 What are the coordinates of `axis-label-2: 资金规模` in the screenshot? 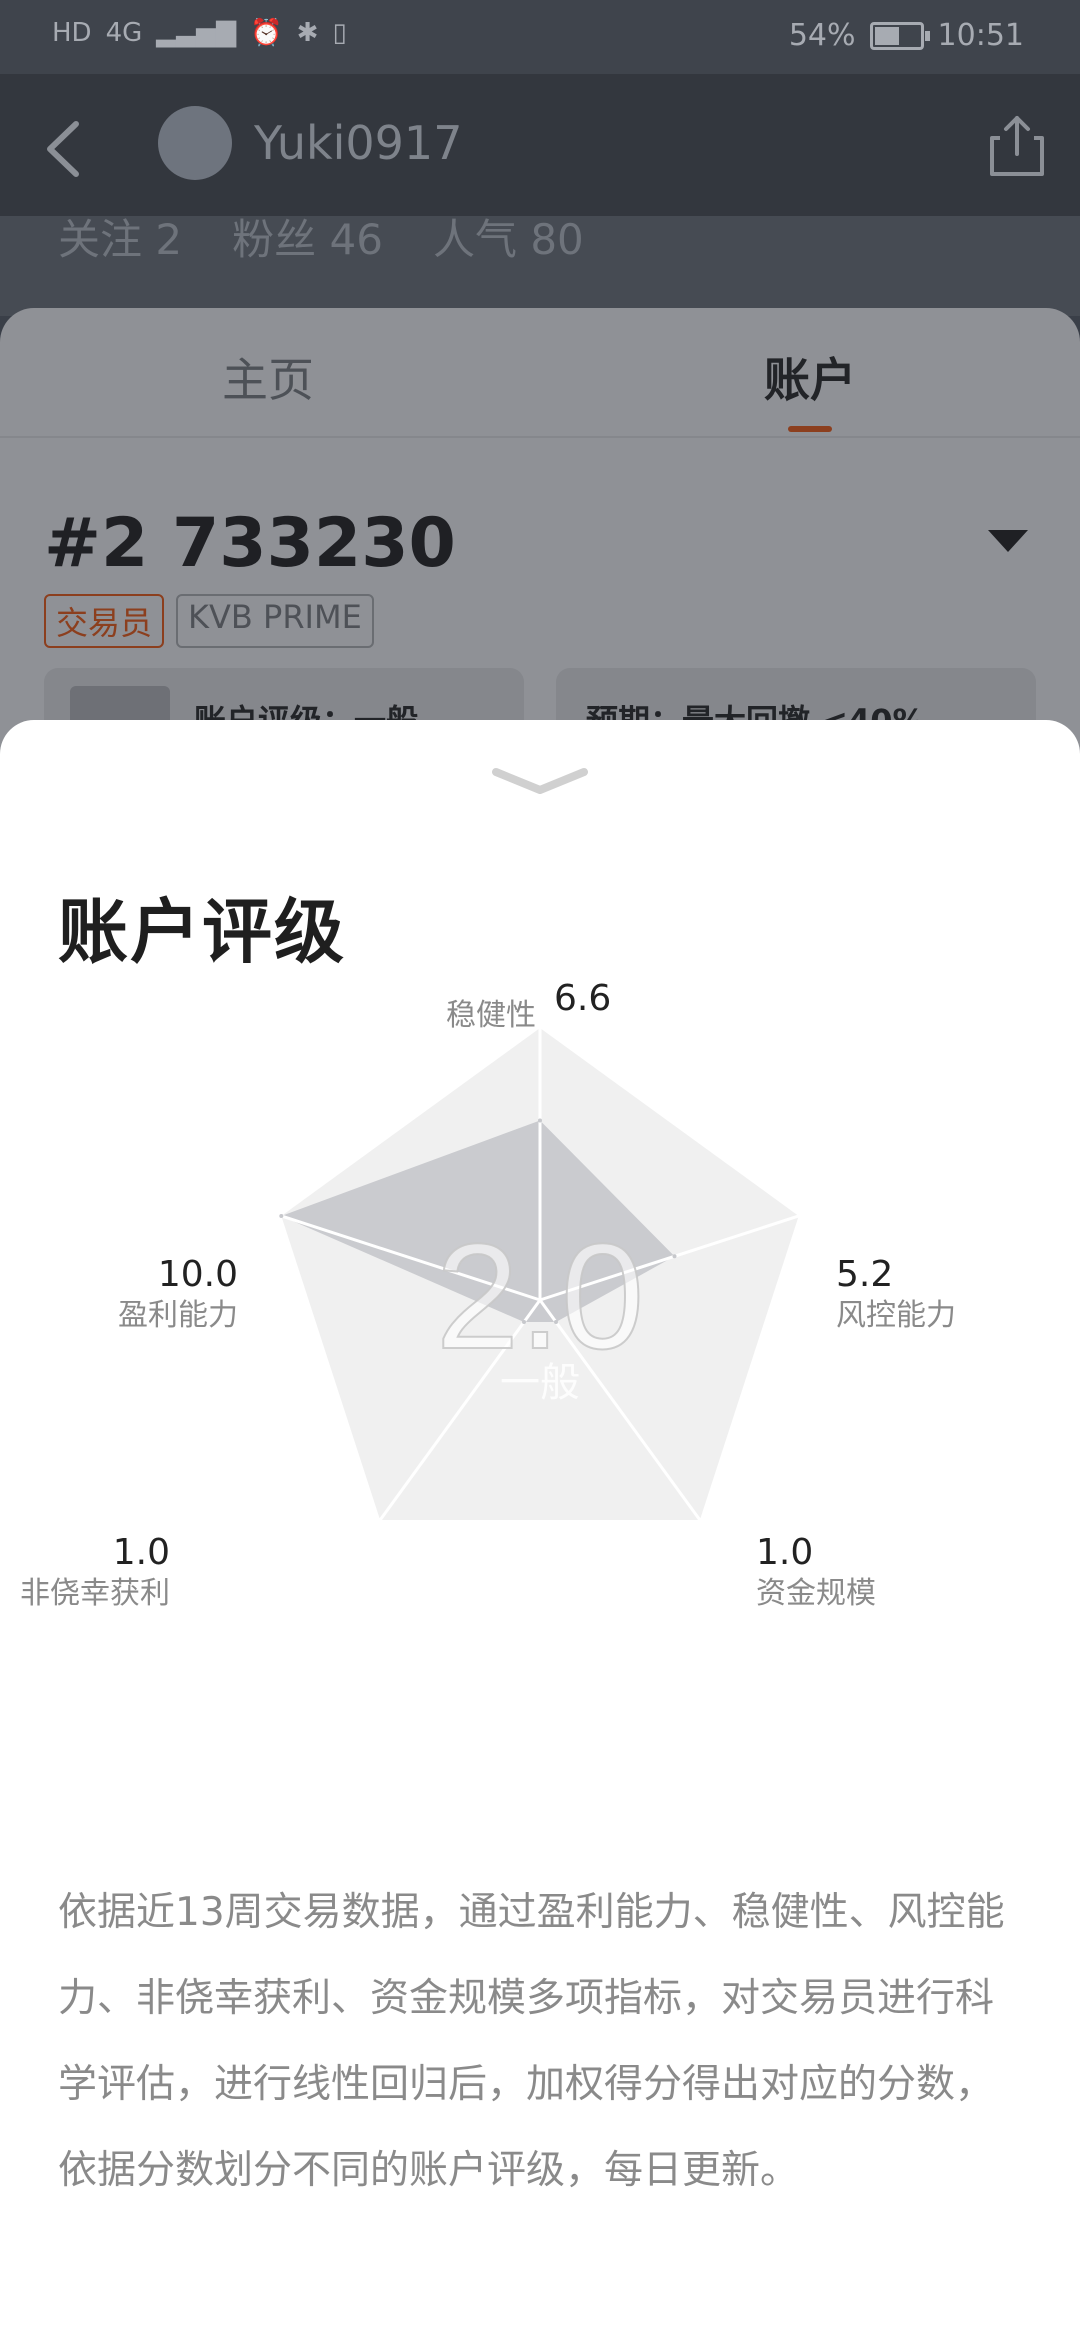 It's located at (816, 1593).